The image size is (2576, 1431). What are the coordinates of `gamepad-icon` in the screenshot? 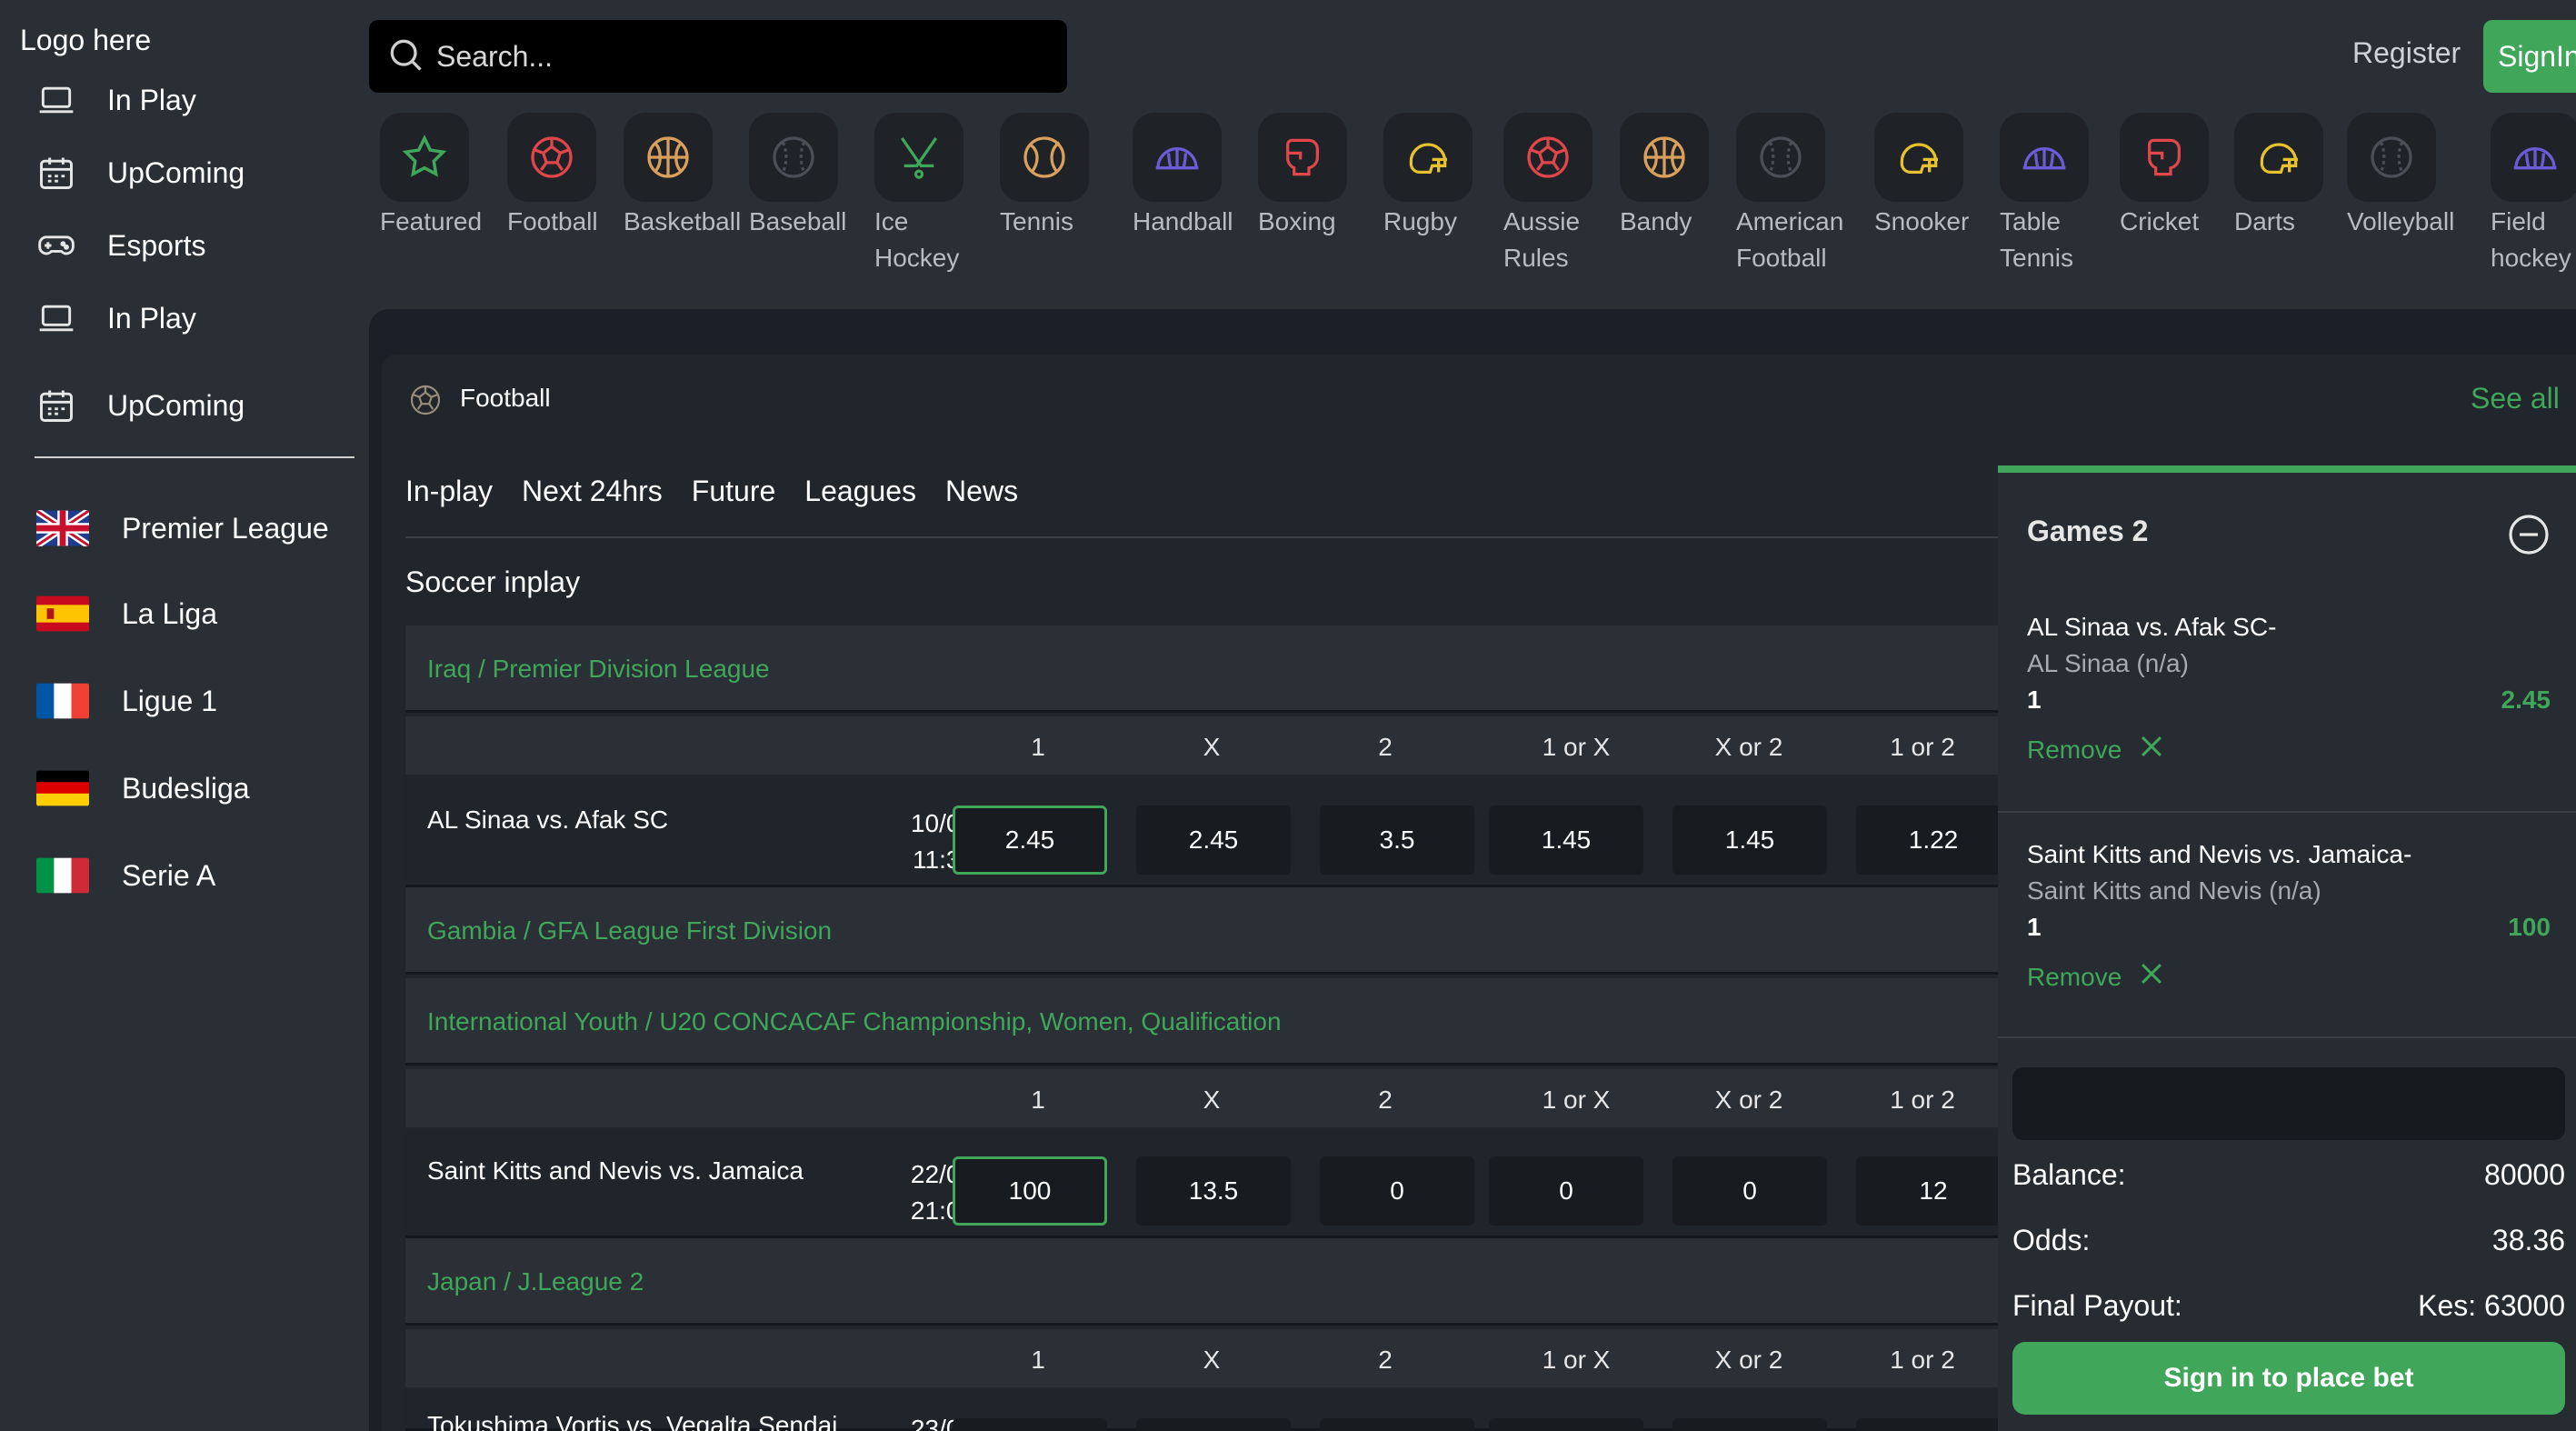 It's located at (56, 245).